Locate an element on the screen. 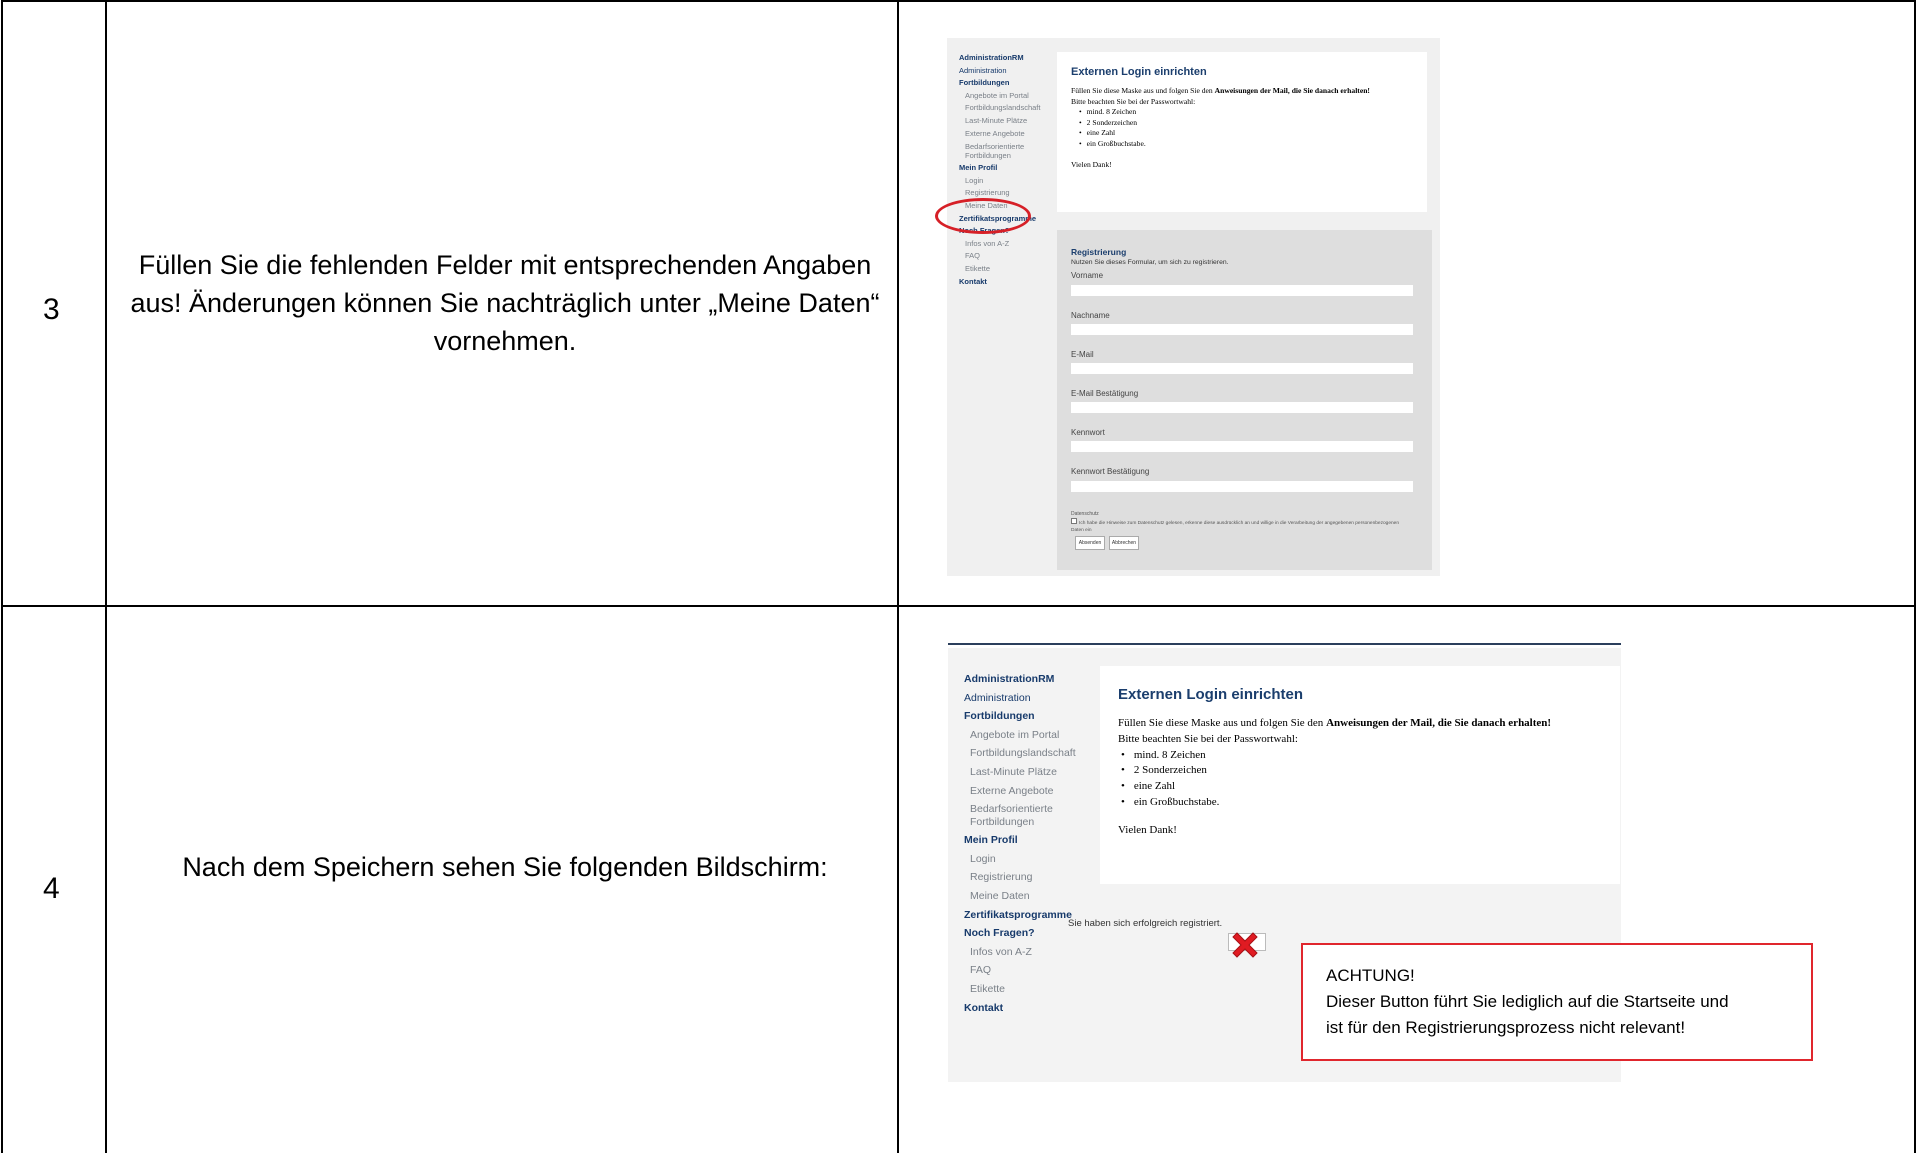  form-title: Registrierung is located at coordinates (1099, 252).